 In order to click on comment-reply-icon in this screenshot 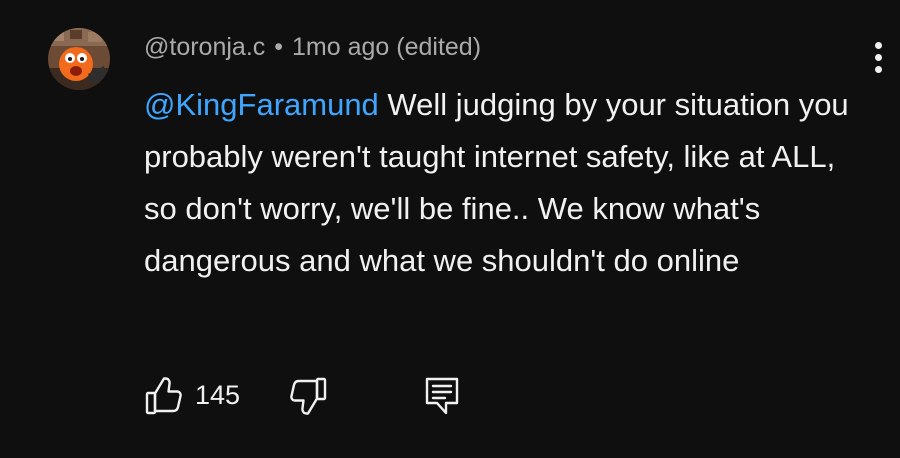, I will do `click(442, 396)`.